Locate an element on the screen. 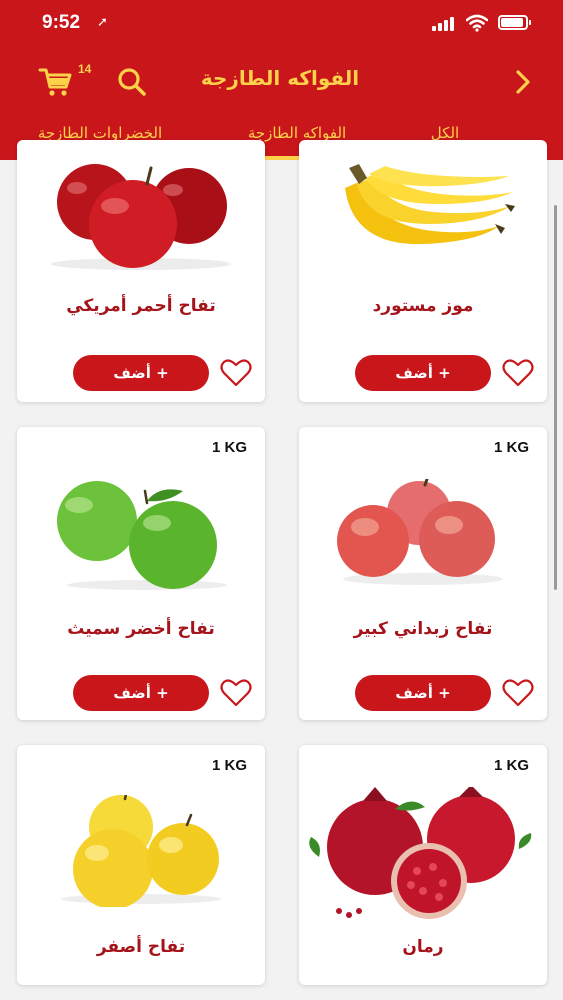 This screenshot has width=563, height=1000. product-name: تفاح زبداني كبير is located at coordinates (423, 629).